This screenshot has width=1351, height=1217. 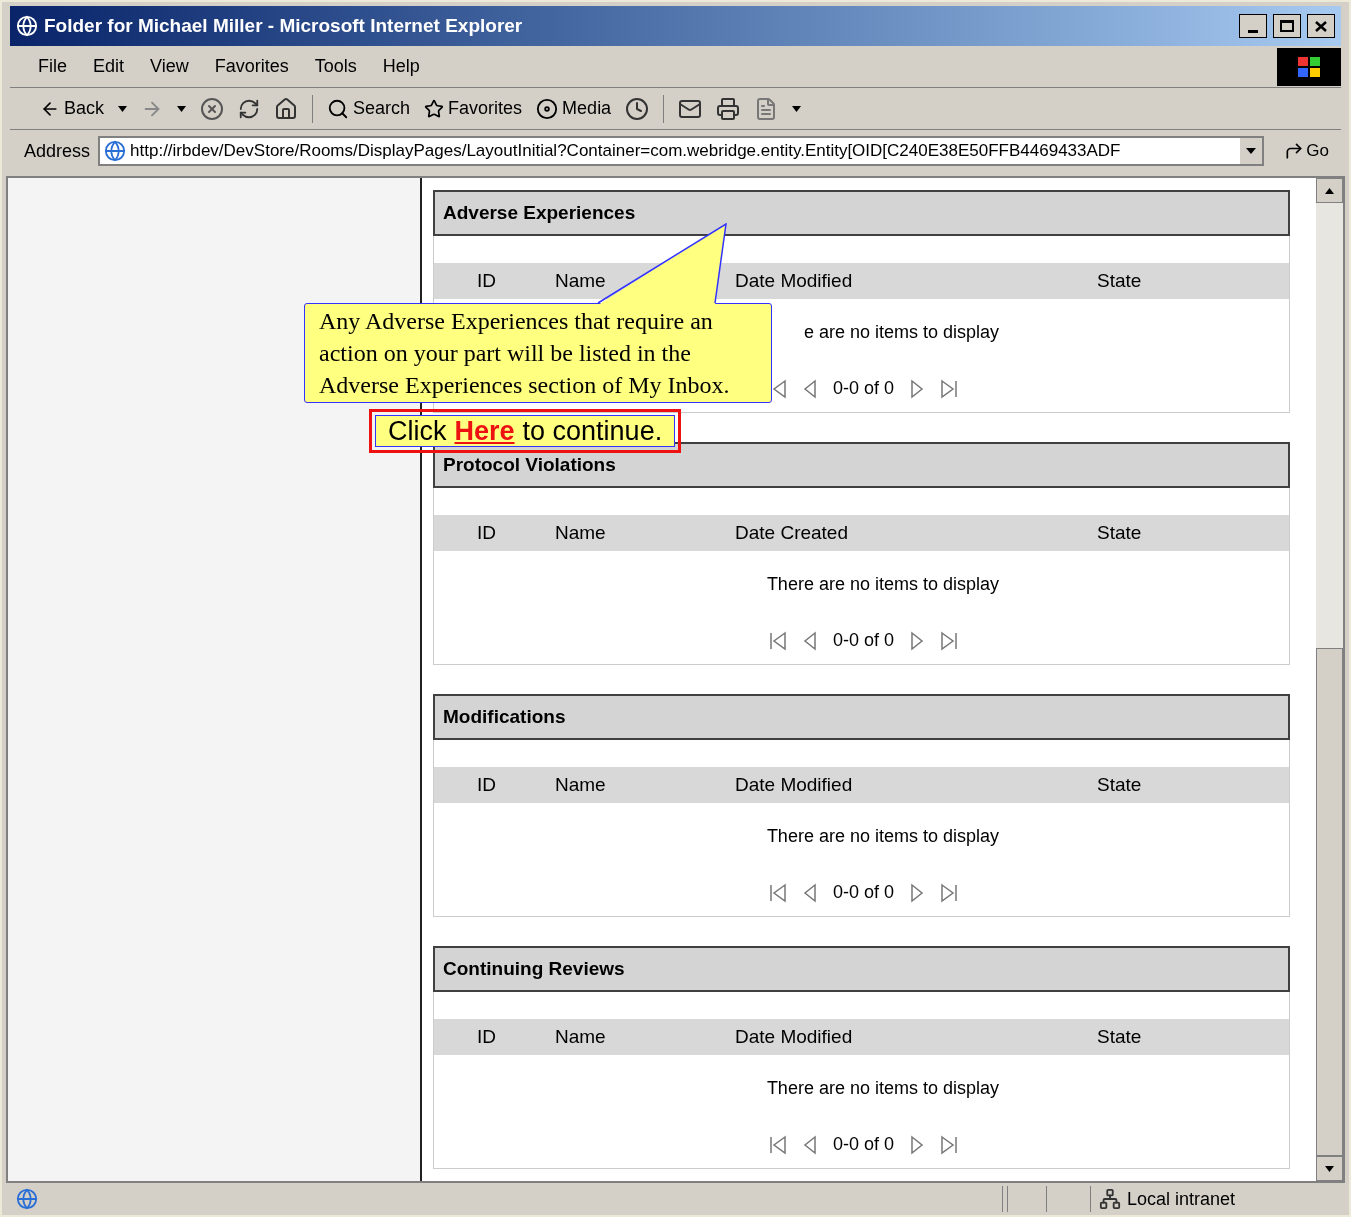 I want to click on media-button: Media, so click(x=574, y=108).